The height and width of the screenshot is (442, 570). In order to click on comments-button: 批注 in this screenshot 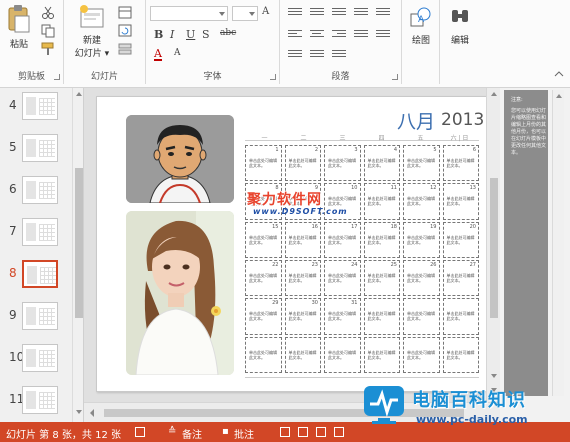, I will do `click(244, 433)`.